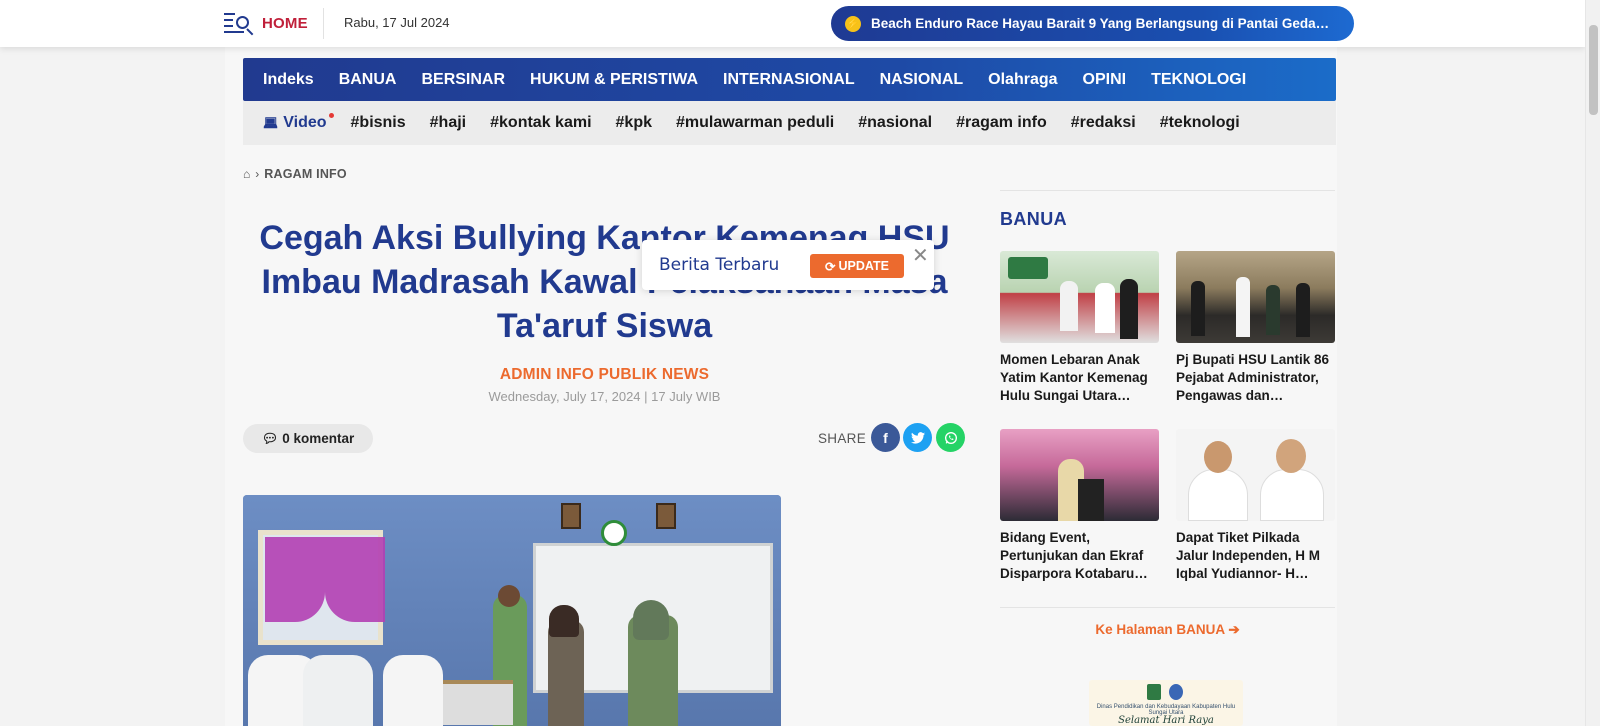  I want to click on nav-item-banua: BANUA, so click(368, 80).